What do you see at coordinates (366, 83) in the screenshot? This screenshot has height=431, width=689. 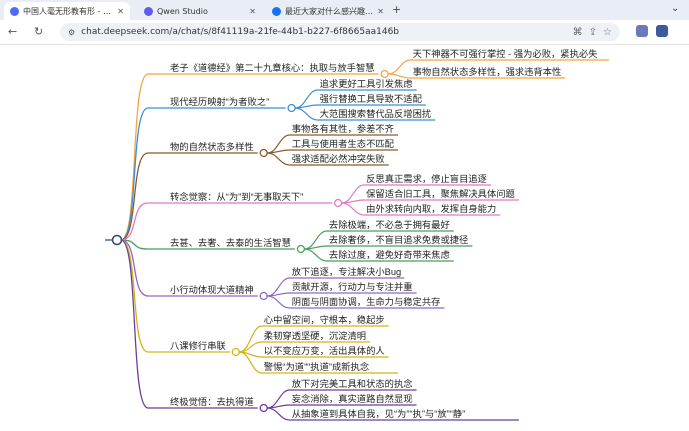 I see `leaf-label: 追求更好工具引发焦虑` at bounding box center [366, 83].